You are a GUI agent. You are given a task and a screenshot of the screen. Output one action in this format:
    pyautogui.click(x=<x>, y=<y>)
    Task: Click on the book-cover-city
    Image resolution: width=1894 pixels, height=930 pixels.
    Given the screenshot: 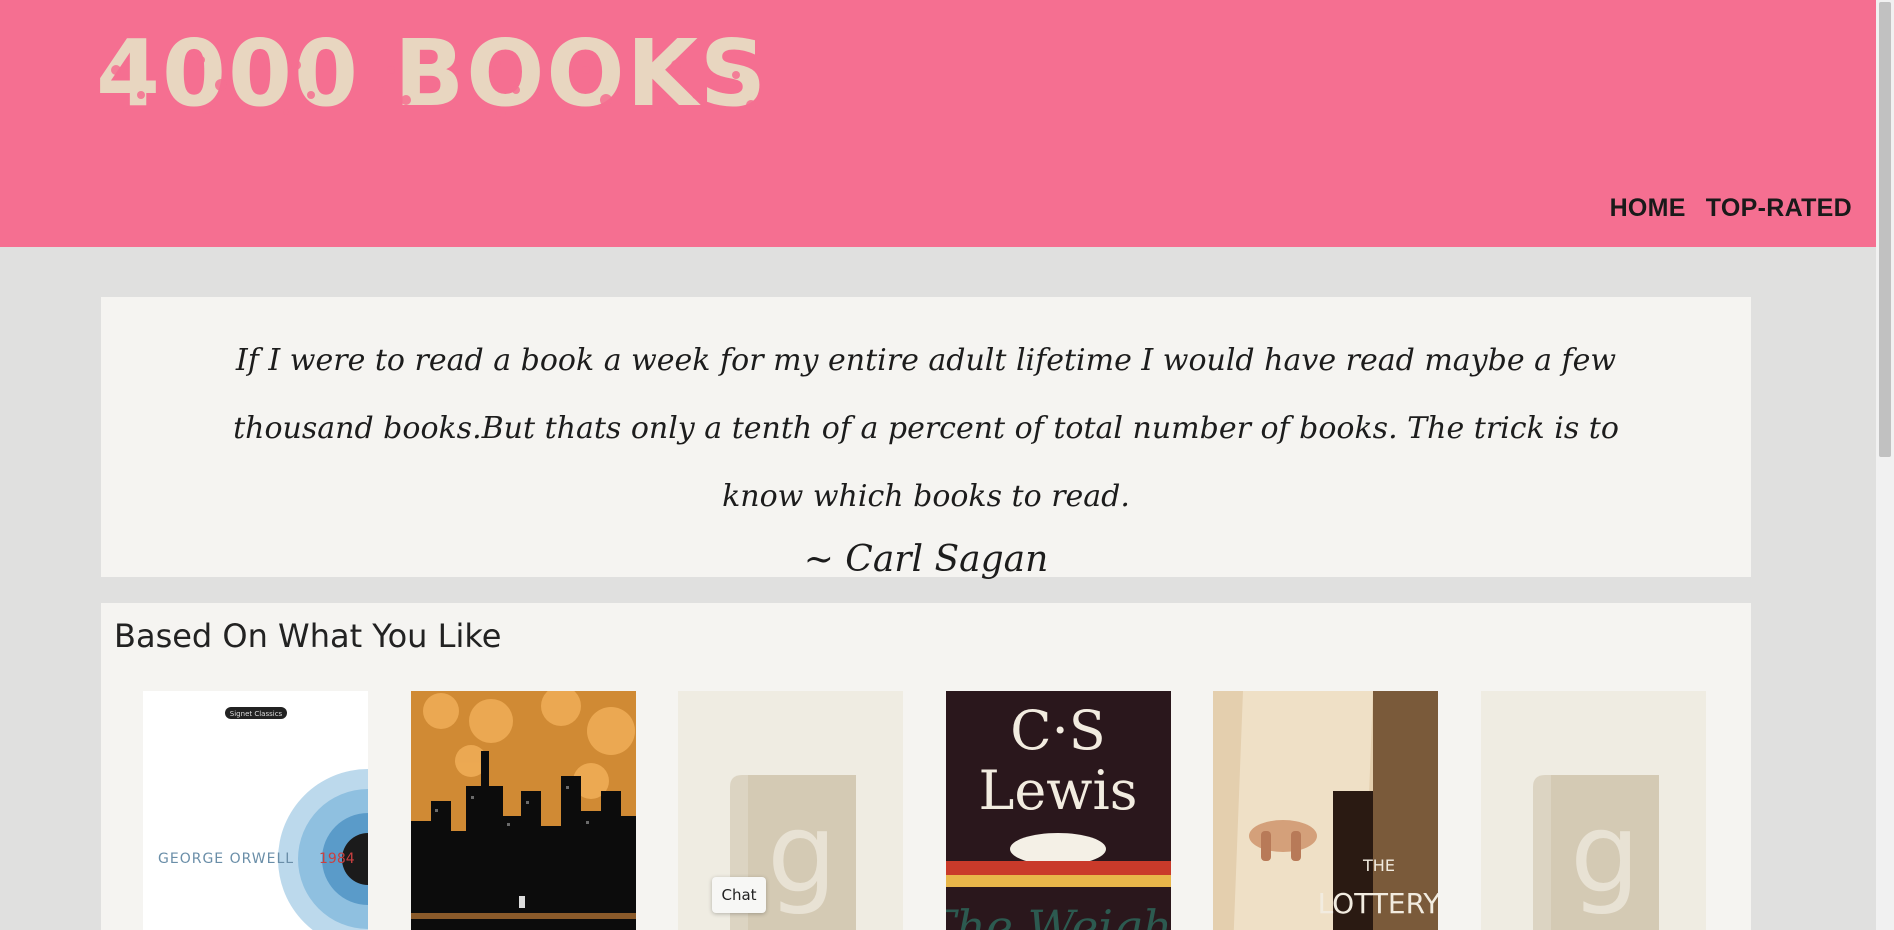 What is the action you would take?
    pyautogui.click(x=523, y=810)
    